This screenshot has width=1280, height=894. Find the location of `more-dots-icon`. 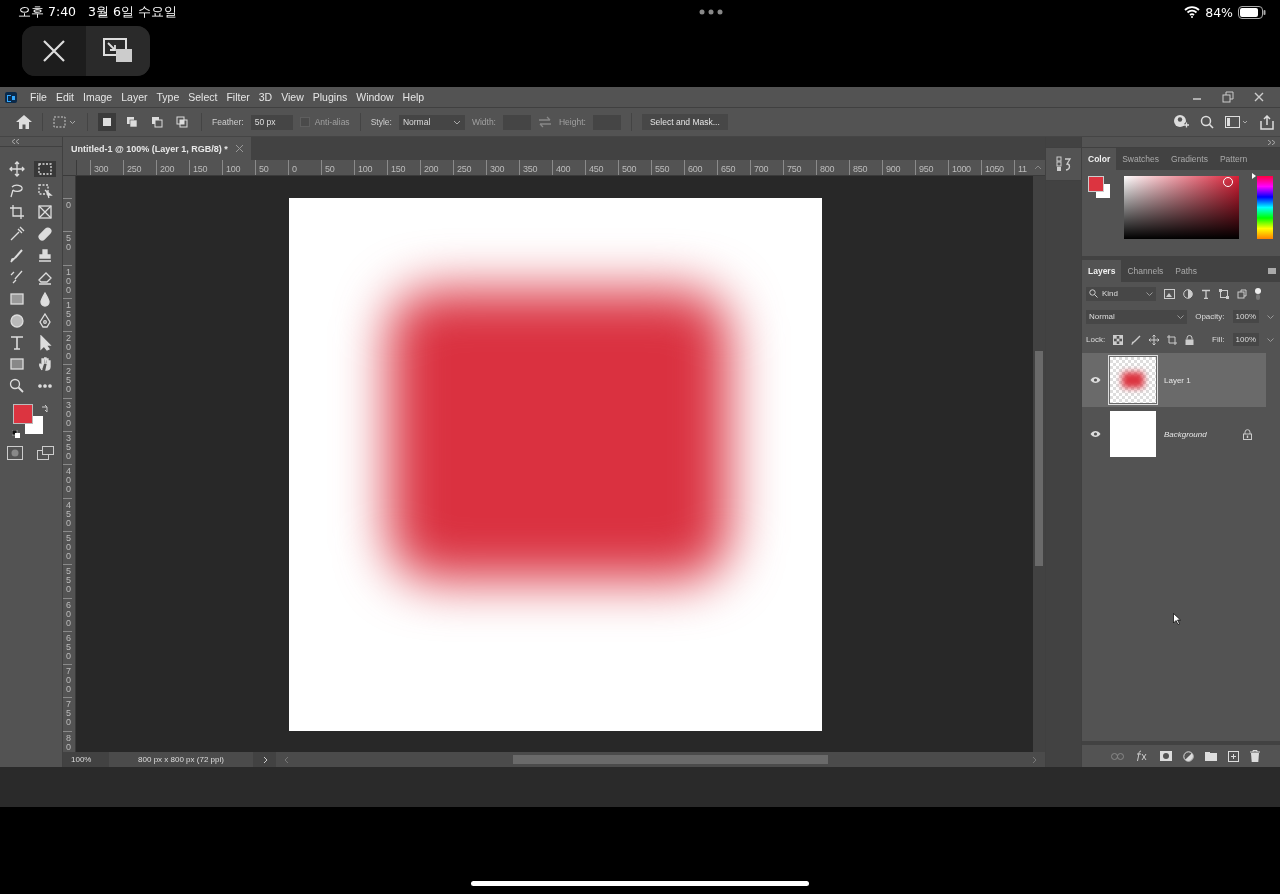

more-dots-icon is located at coordinates (710, 12).